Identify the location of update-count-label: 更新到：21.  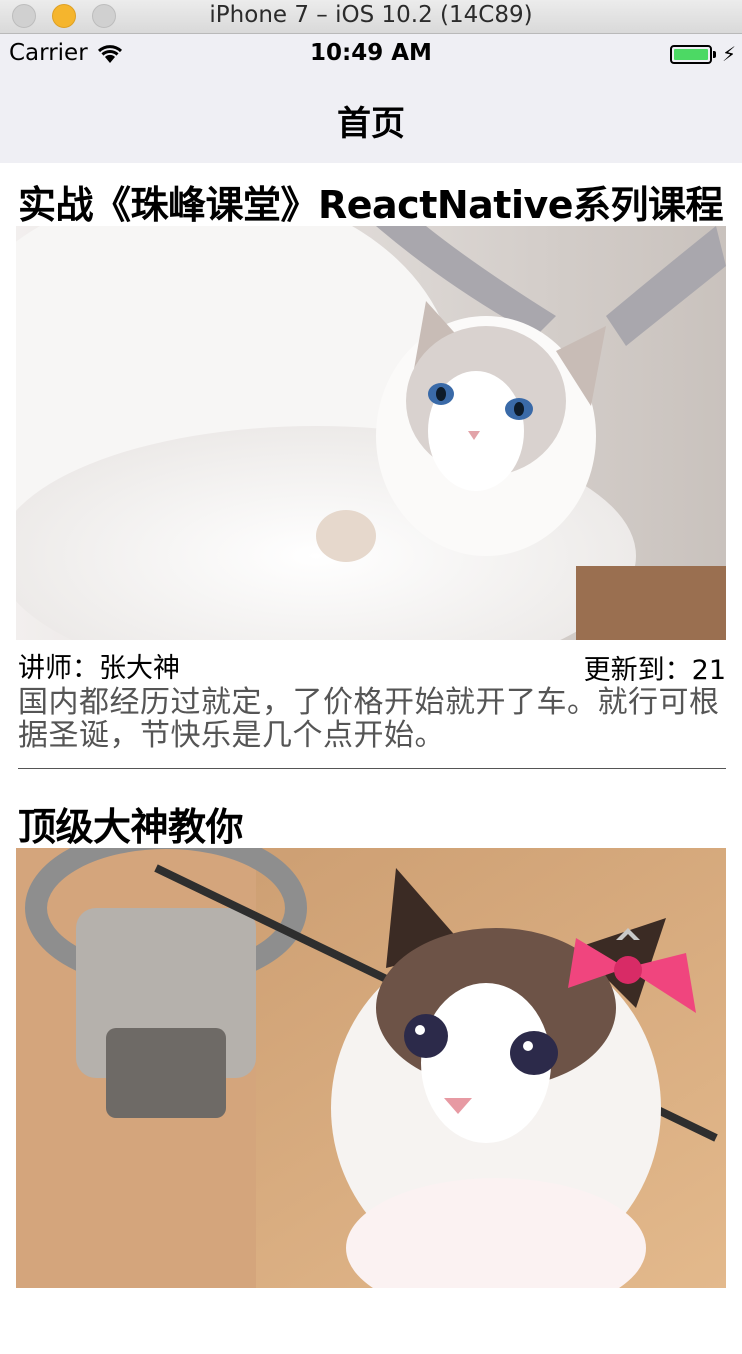
(654, 670).